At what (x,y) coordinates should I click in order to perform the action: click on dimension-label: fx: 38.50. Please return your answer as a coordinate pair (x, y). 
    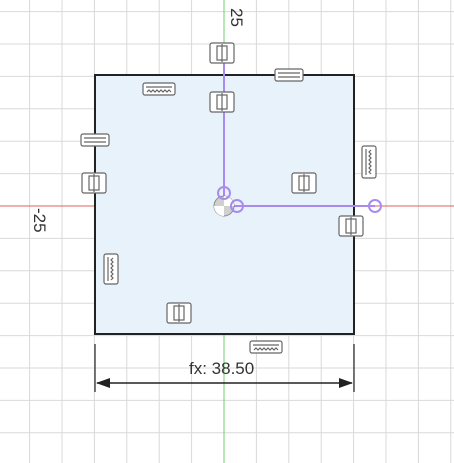
    Looking at the image, I should click on (221, 368).